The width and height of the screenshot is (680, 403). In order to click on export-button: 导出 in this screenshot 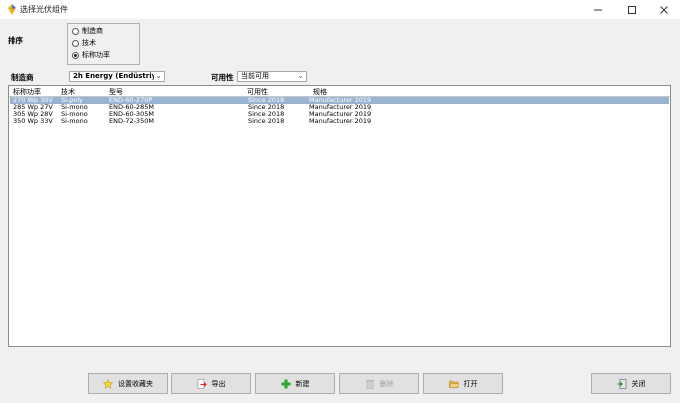, I will do `click(211, 383)`.